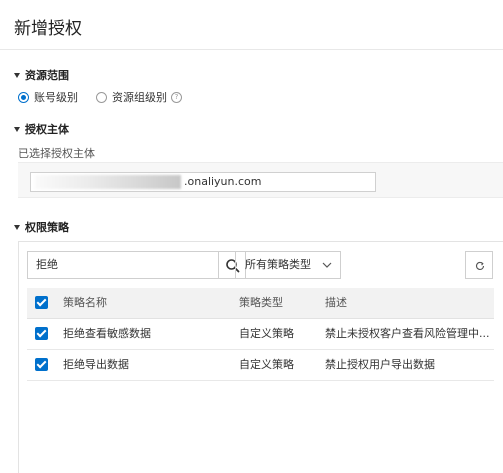 This screenshot has width=503, height=473. What do you see at coordinates (223, 181) in the screenshot?
I see `principal-value: .onaliyun.com` at bounding box center [223, 181].